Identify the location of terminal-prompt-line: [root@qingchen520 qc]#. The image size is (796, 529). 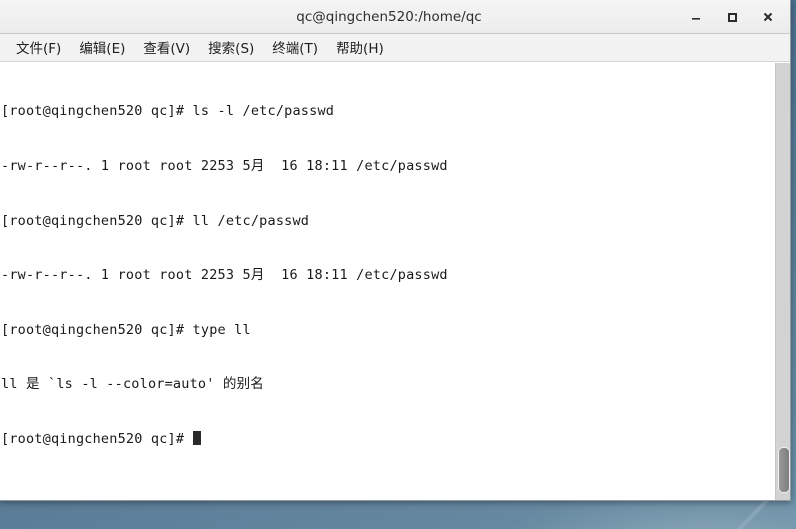
(388, 439).